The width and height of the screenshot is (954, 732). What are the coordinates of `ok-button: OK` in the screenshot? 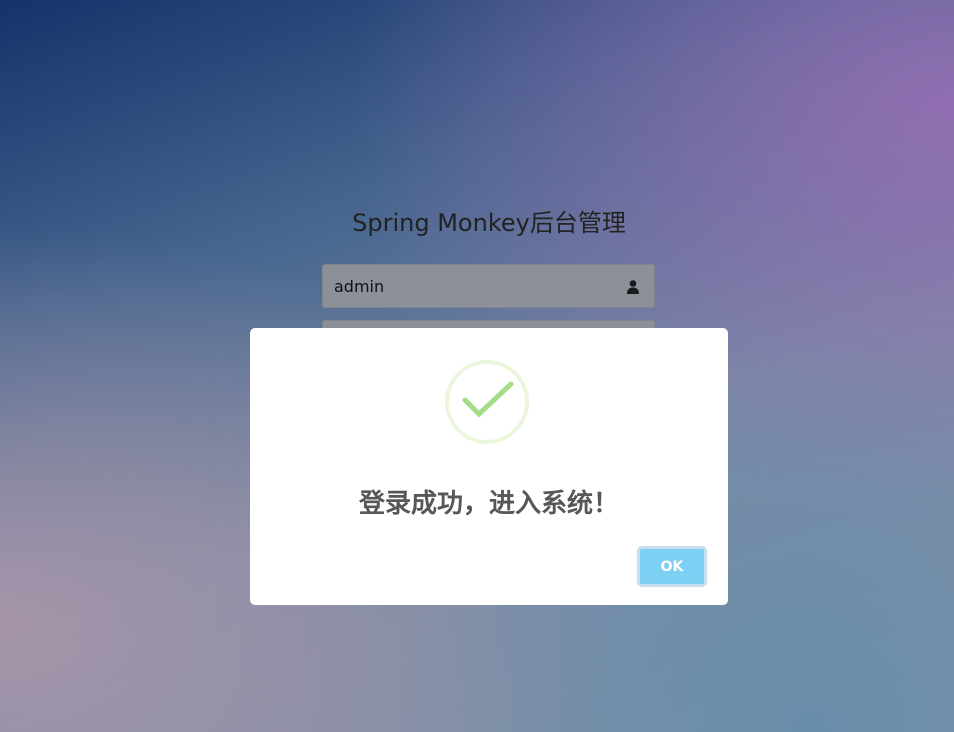 It's located at (672, 566).